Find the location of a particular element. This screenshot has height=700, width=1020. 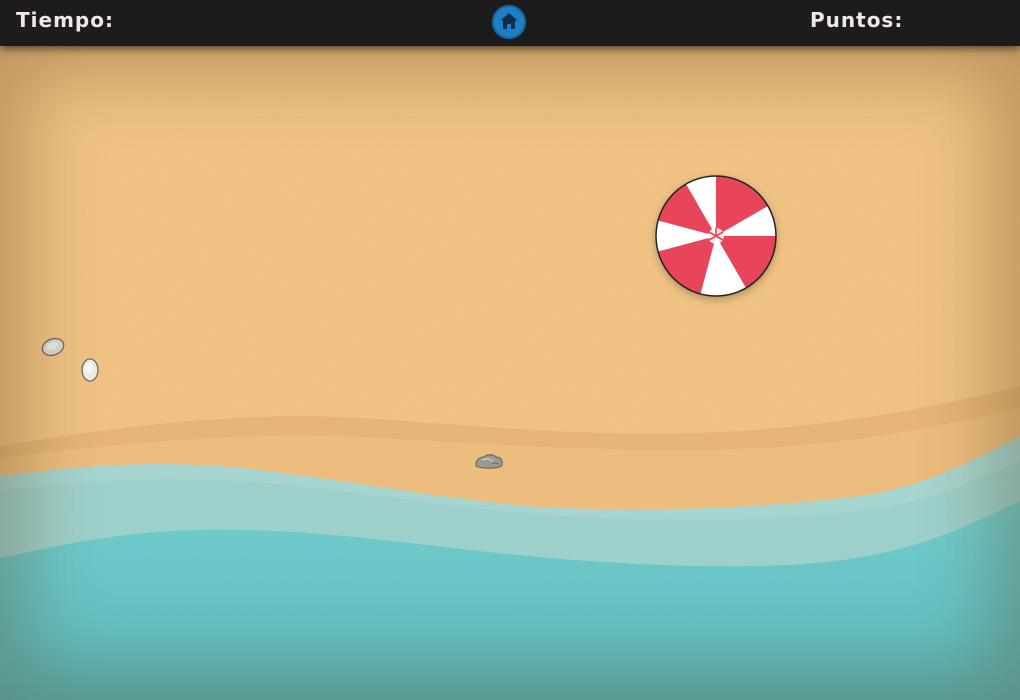

time-label: Tiempo: is located at coordinates (65, 20).